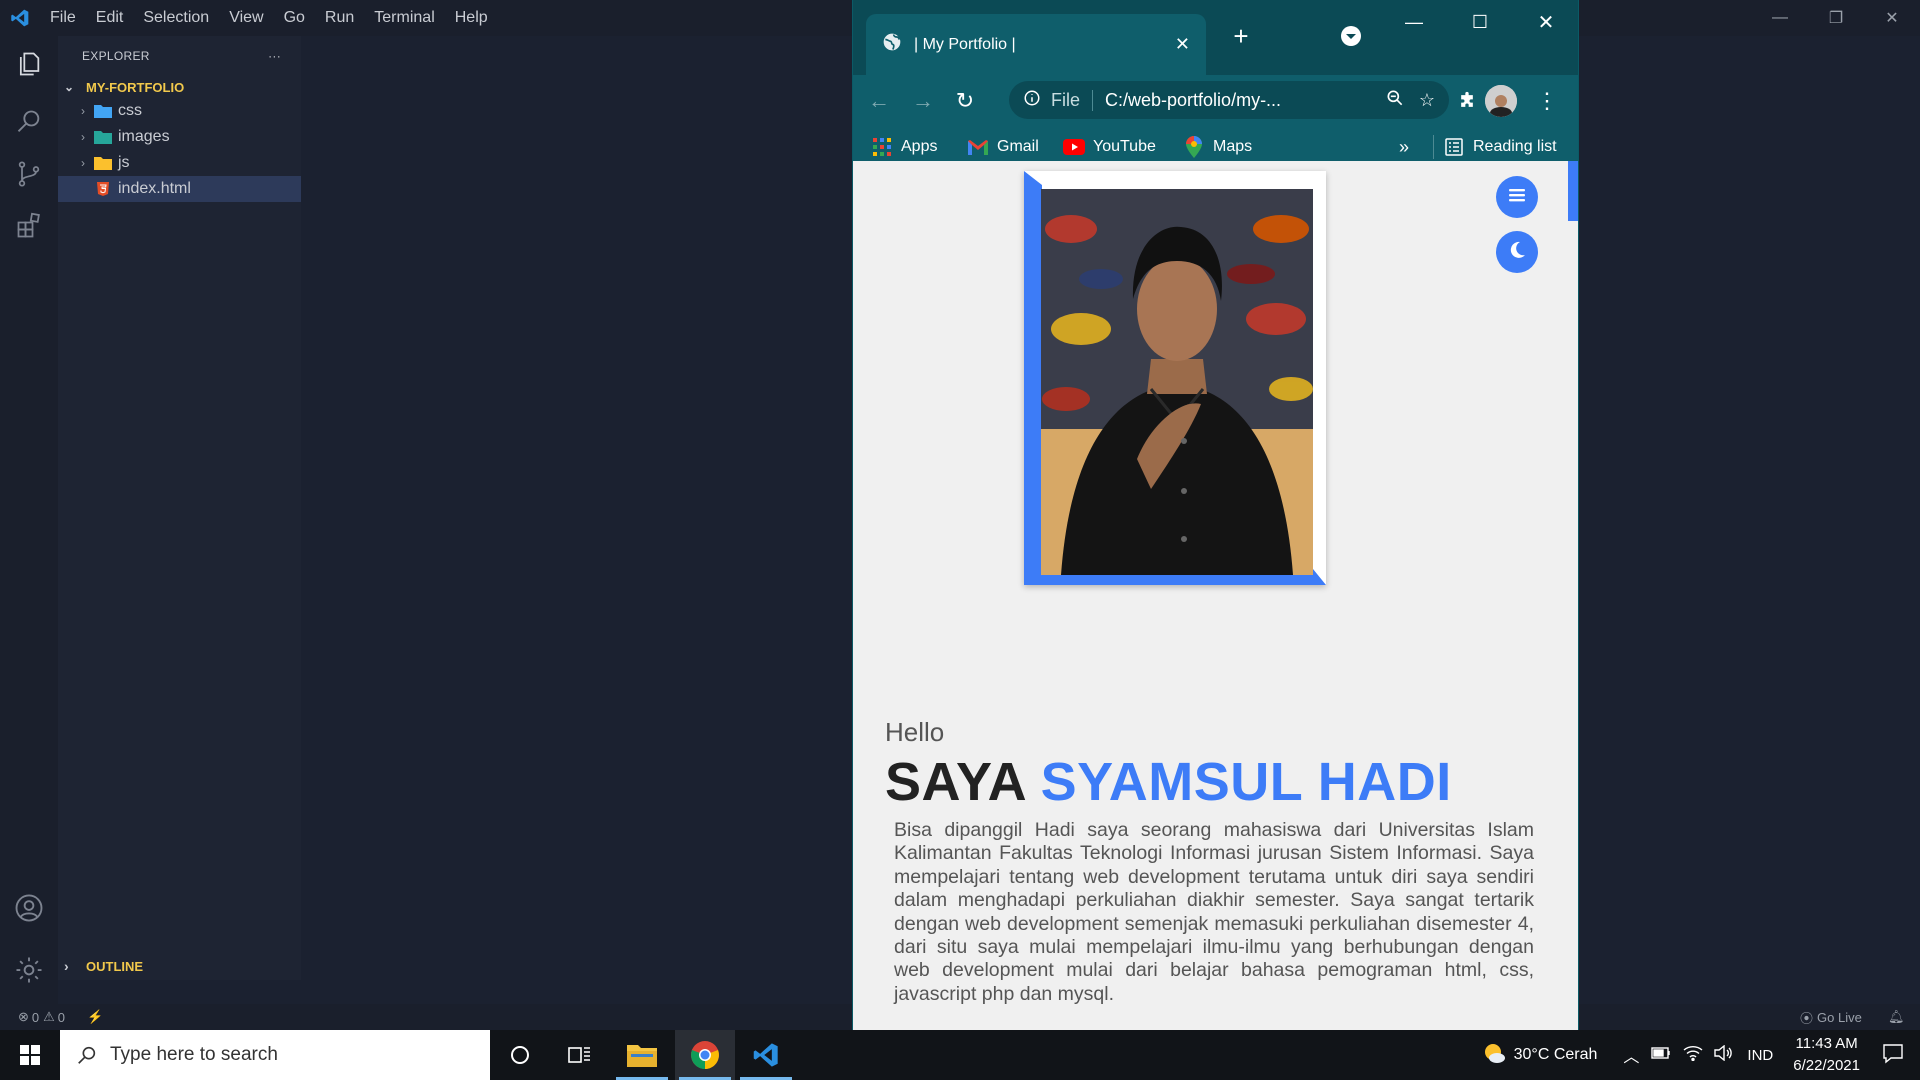 The height and width of the screenshot is (1080, 1920). Describe the element at coordinates (923, 101) in the screenshot. I see `forward-arrow-icon: →` at that location.